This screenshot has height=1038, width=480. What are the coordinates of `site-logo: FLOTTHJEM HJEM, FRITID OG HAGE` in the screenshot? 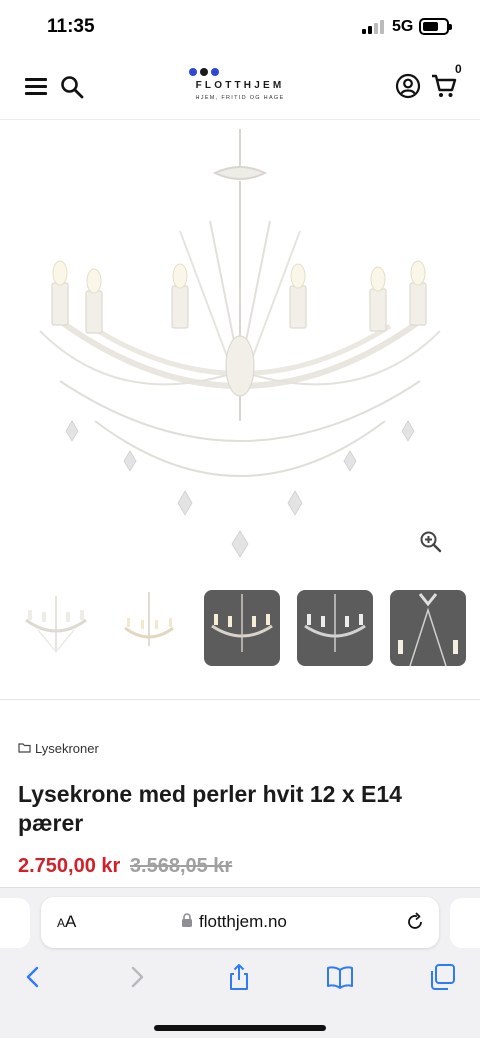 It's located at (240, 90).